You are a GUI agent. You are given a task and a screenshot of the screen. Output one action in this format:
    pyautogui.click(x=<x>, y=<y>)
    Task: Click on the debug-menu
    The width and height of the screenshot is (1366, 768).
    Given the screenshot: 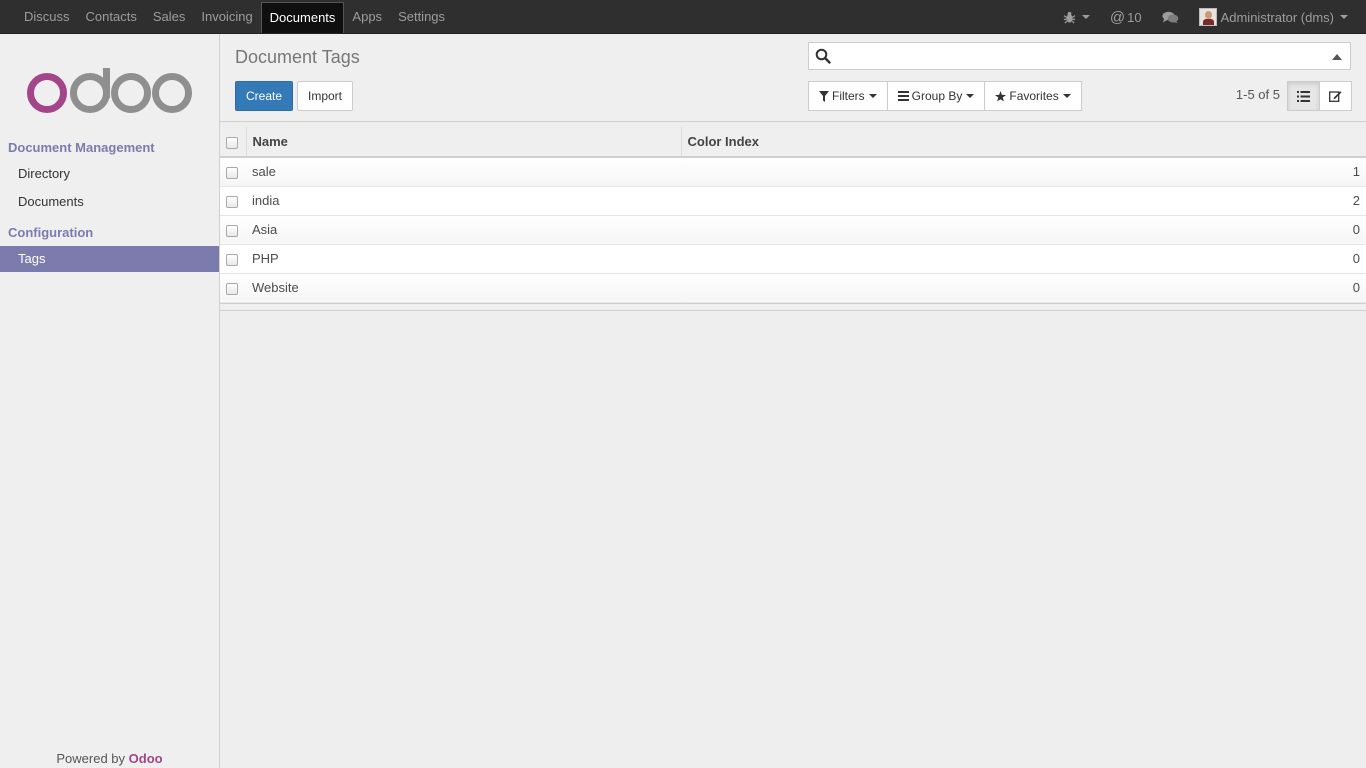 What is the action you would take?
    pyautogui.click(x=1076, y=17)
    